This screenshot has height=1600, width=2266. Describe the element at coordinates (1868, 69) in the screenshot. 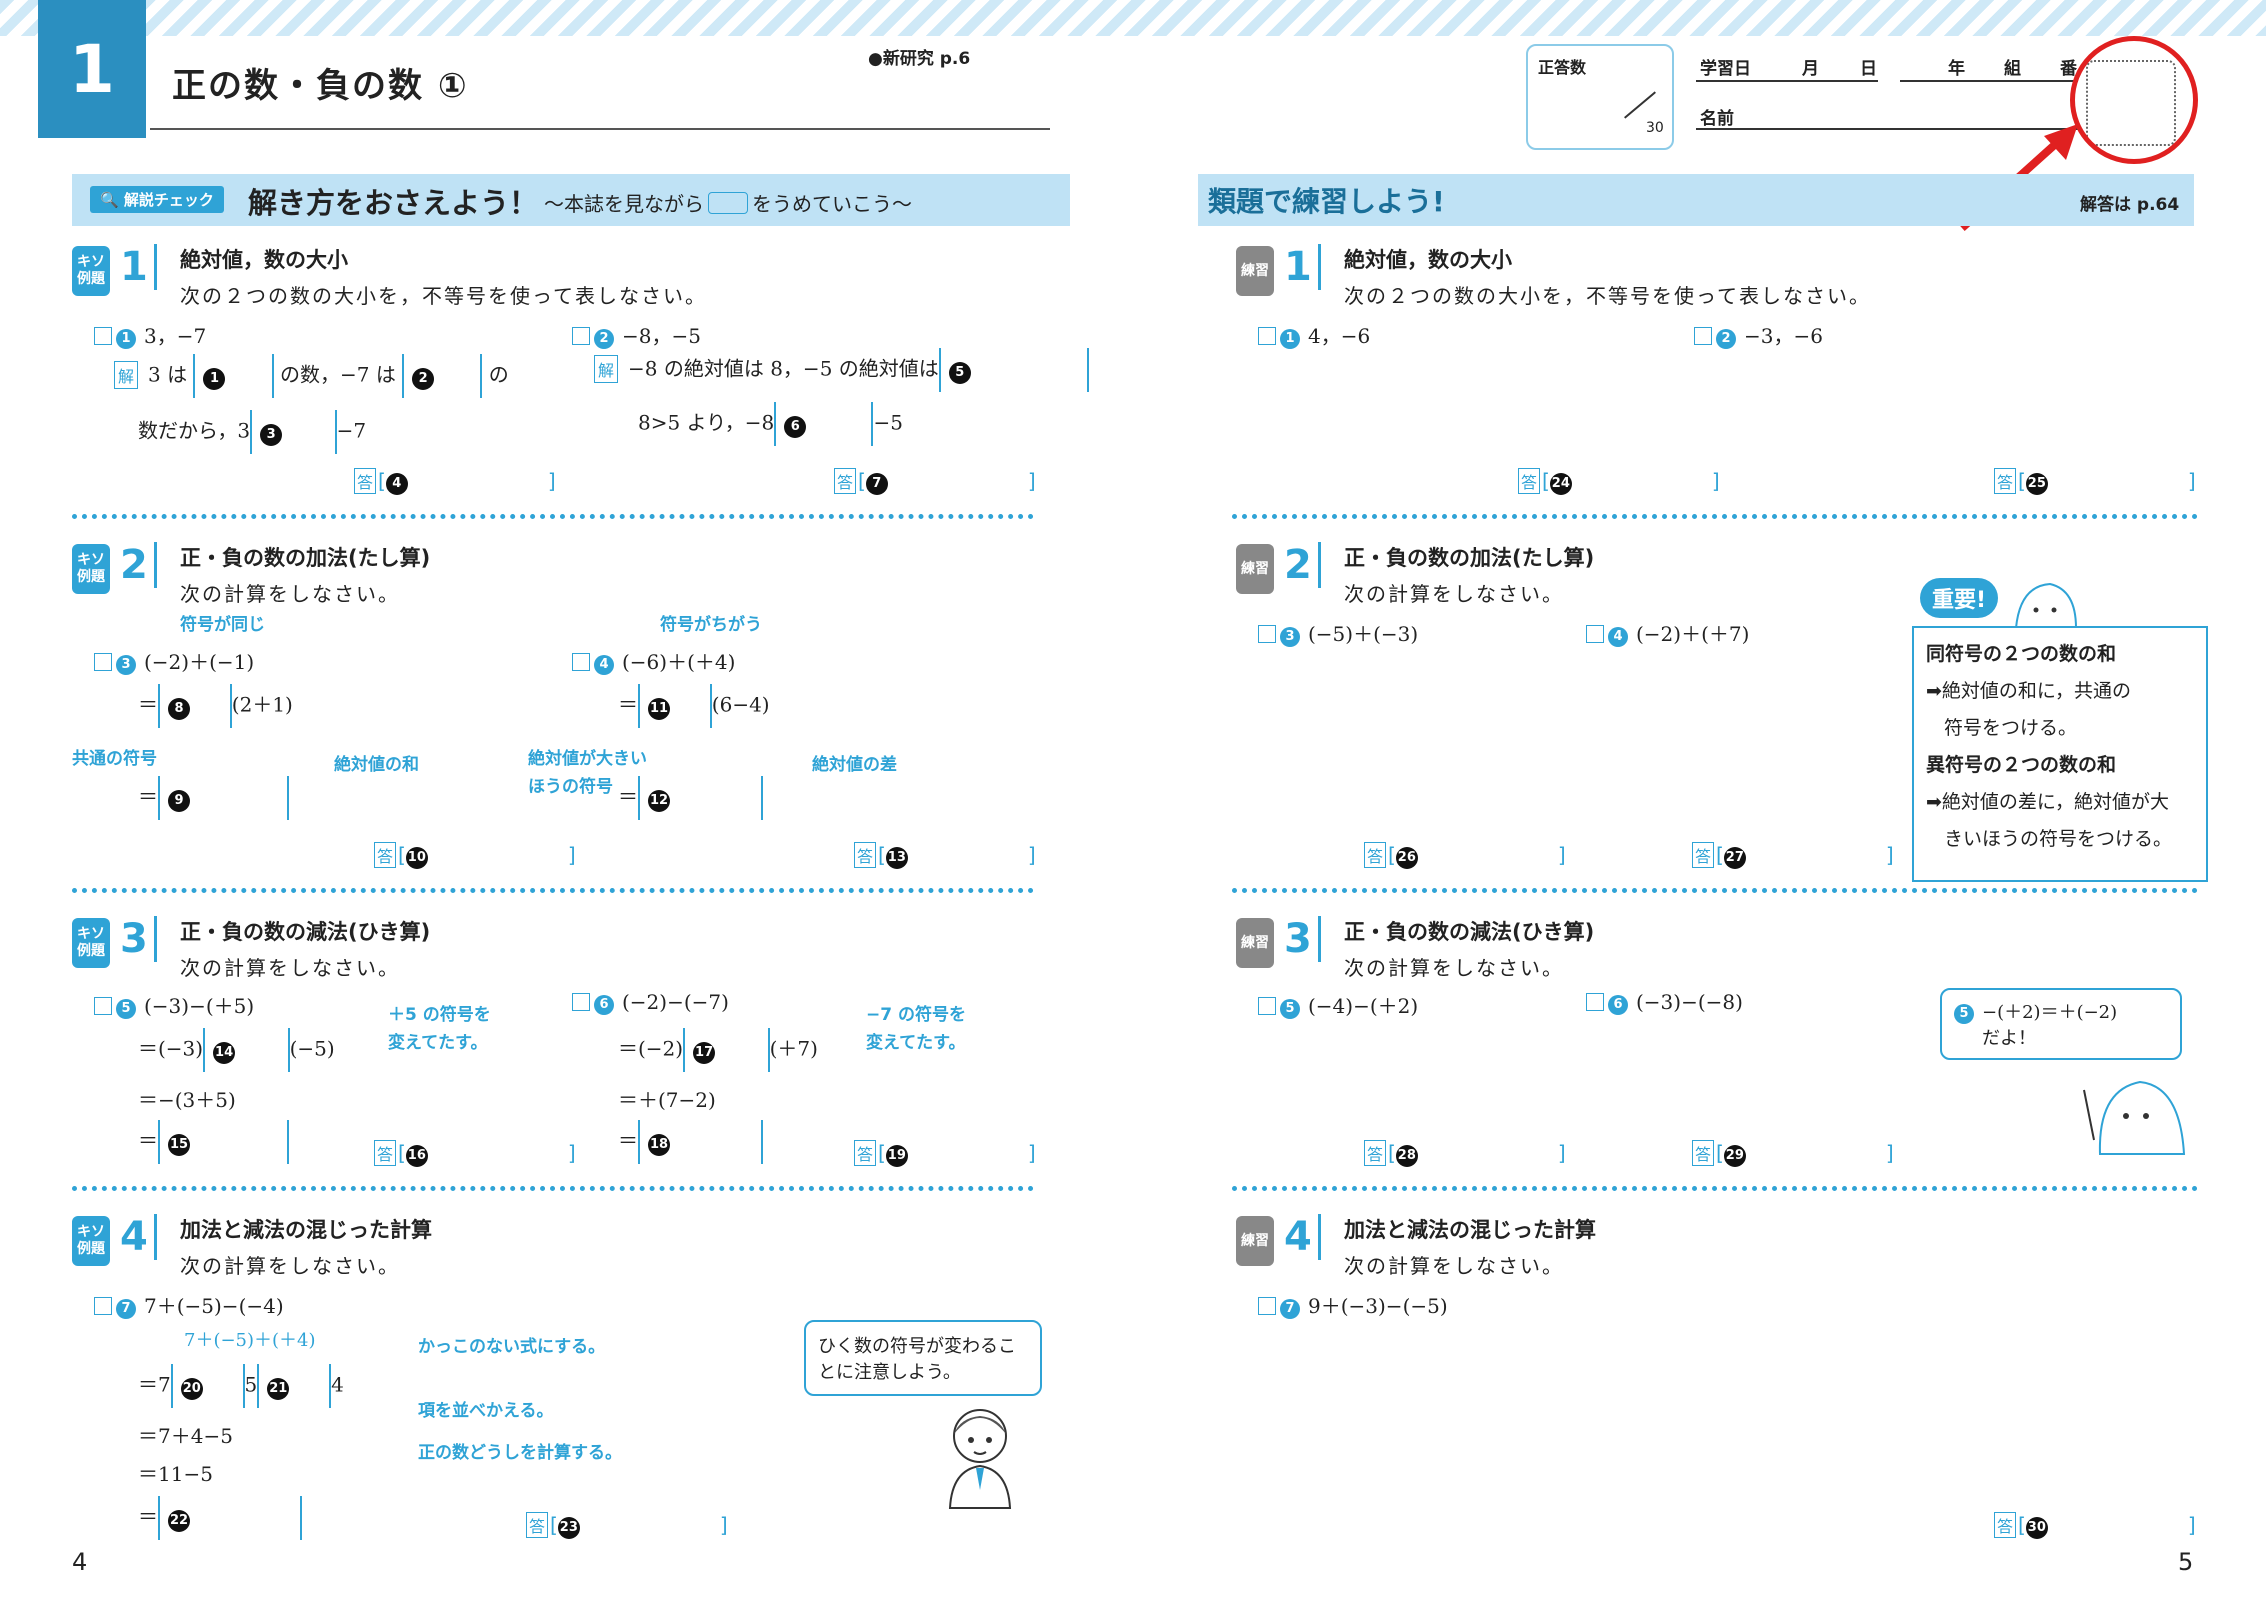

I see `day-label: 日` at that location.